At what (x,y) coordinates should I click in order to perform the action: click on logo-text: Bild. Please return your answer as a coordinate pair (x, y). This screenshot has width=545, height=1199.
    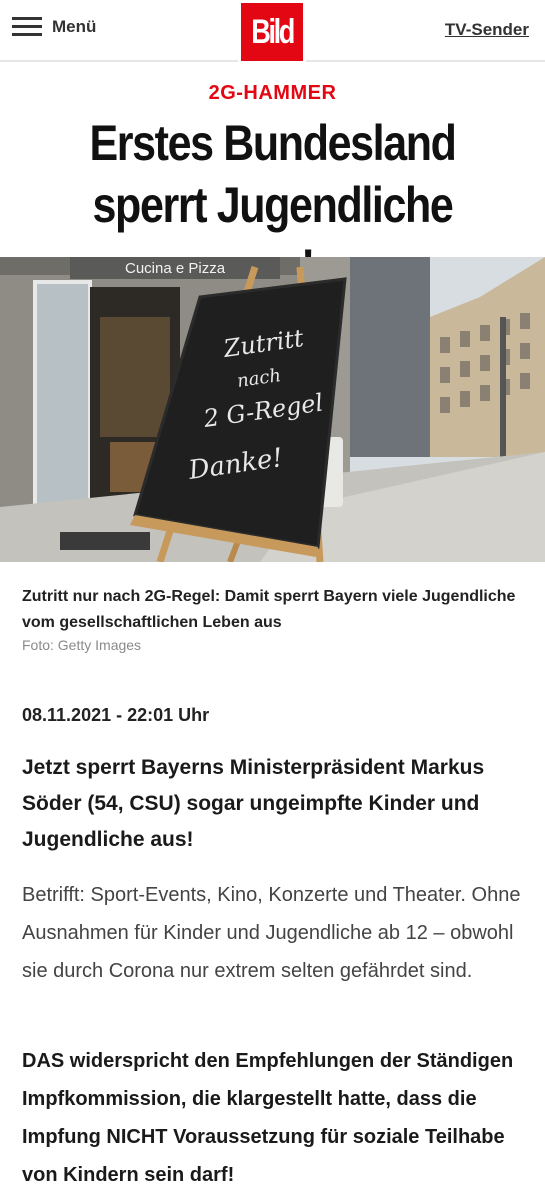
    Looking at the image, I should click on (273, 32).